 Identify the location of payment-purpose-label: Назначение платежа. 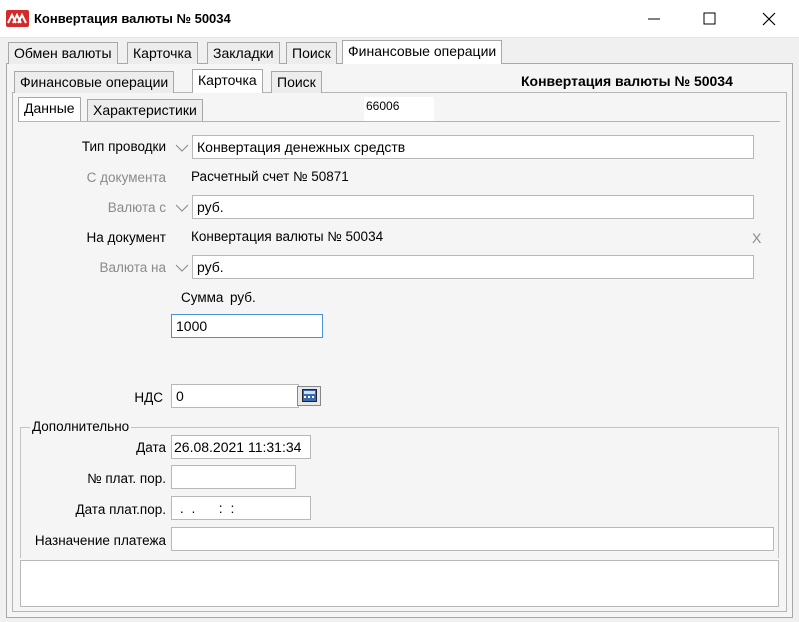
(100, 540).